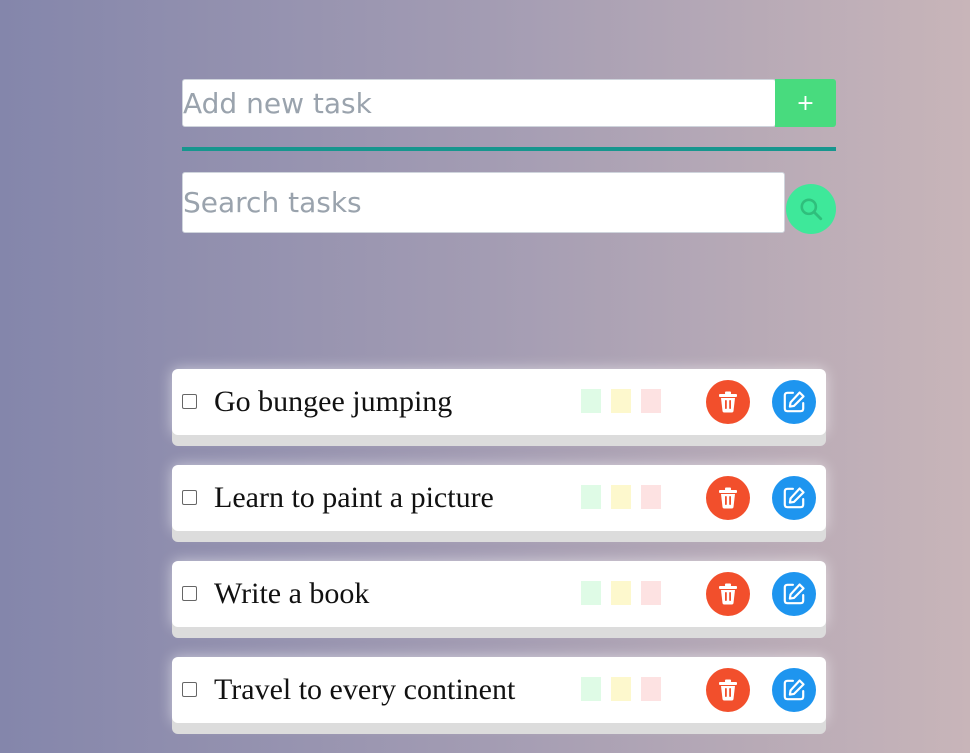  I want to click on task-item: Travel to every continent, so click(499, 690).